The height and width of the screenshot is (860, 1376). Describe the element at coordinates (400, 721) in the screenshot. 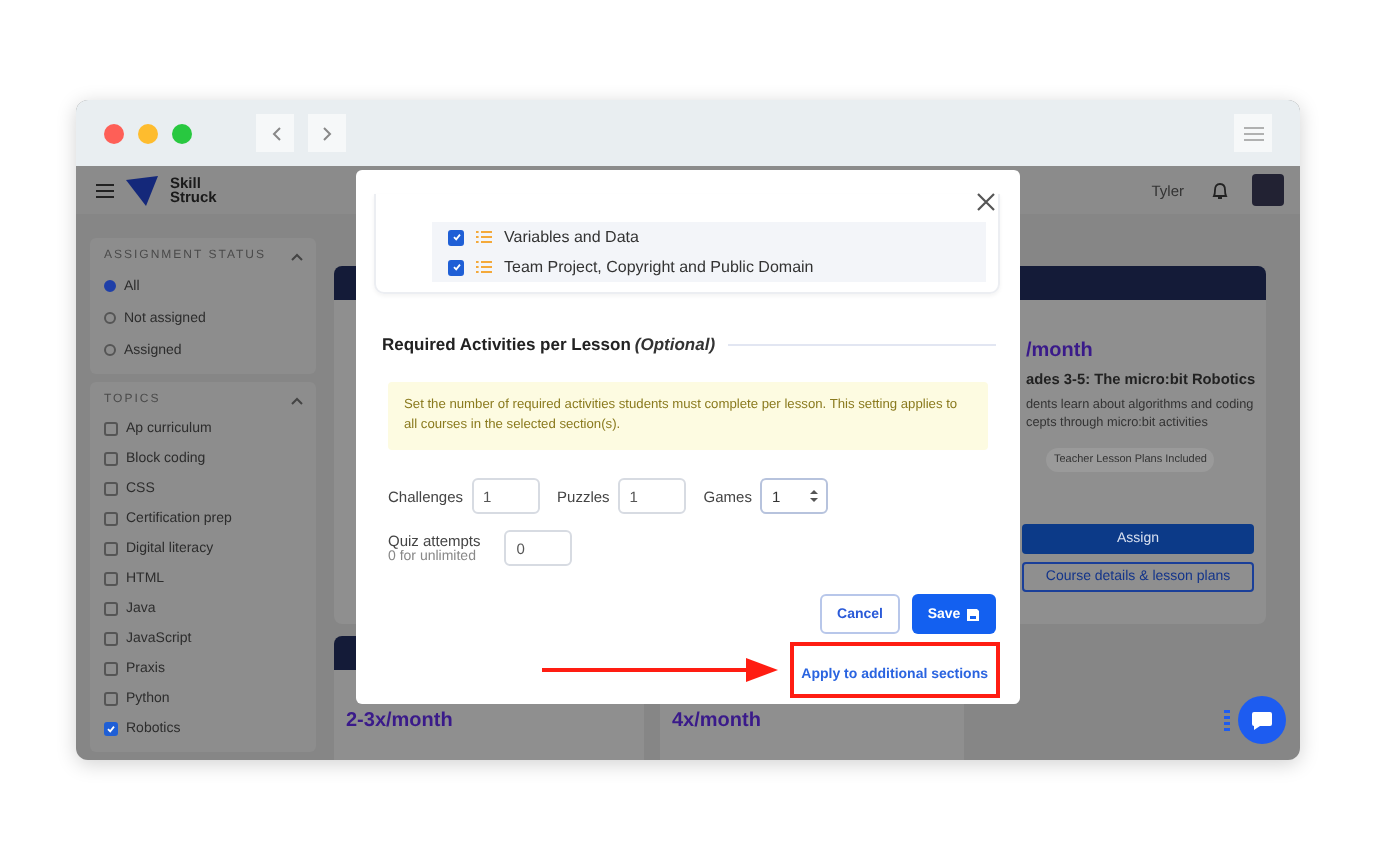

I see `card-frequency: 2-3x/month` at that location.